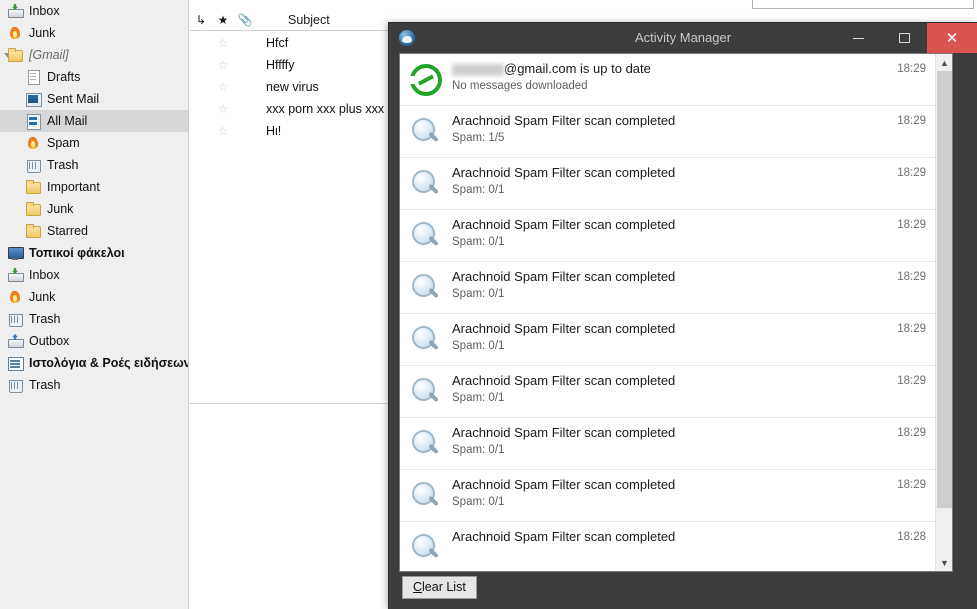  I want to click on minimize-button, so click(858, 38).